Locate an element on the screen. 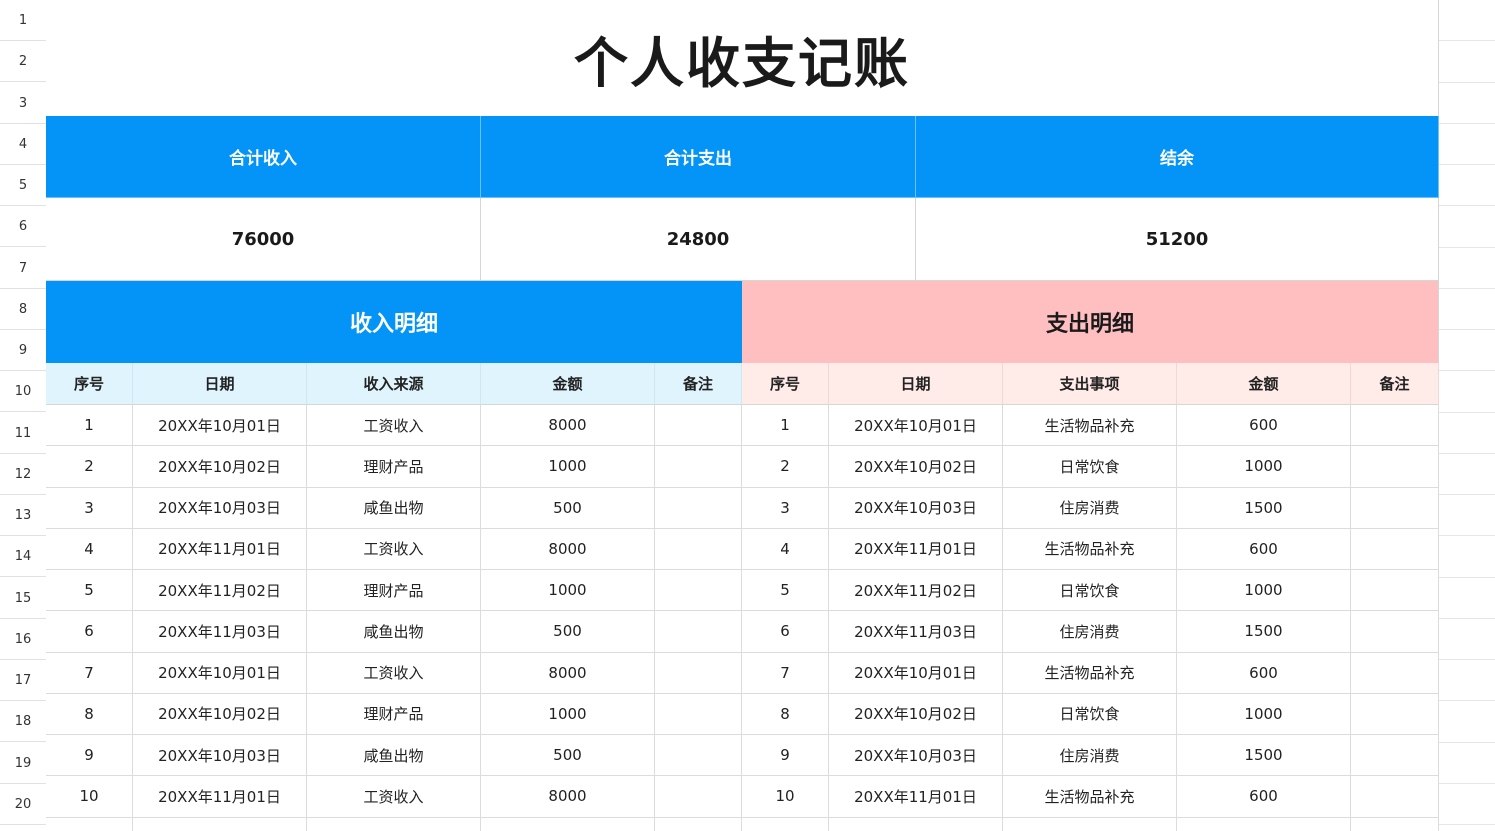 This screenshot has height=831, width=1495. expense-cell-index: 9 is located at coordinates (785, 756).